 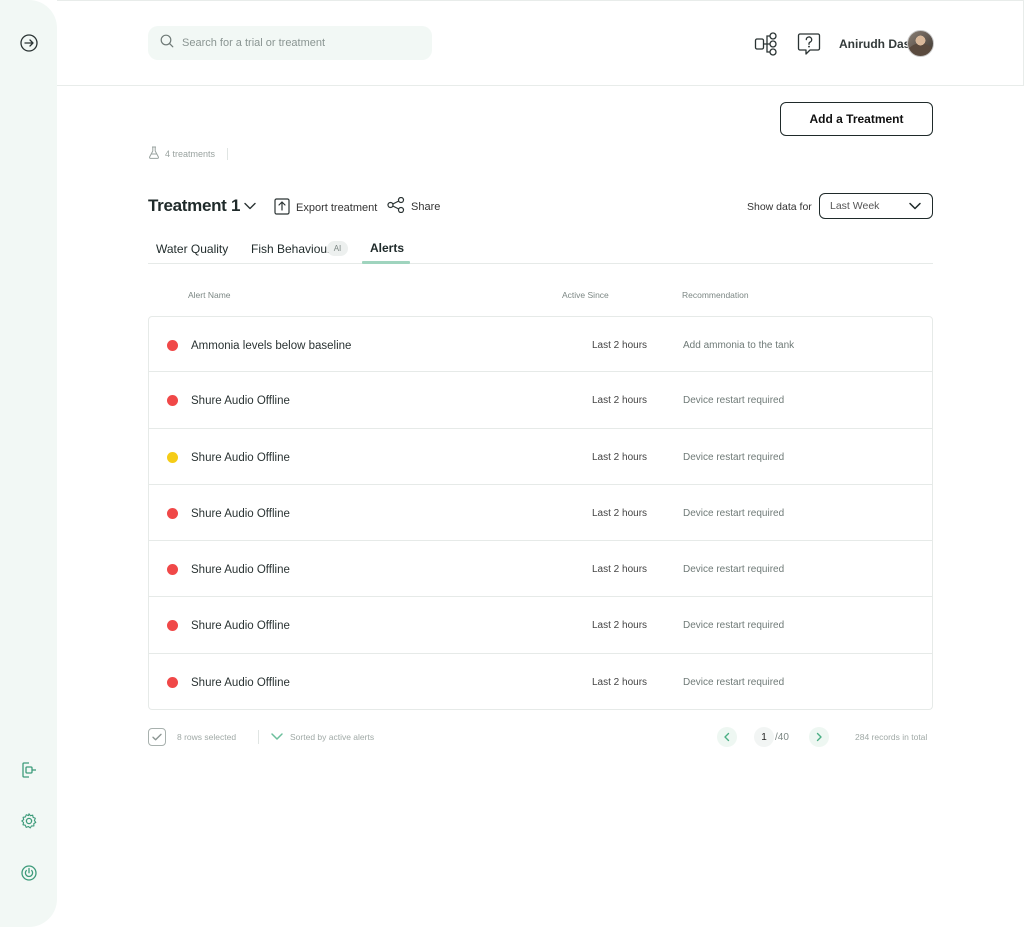 I want to click on rows-selected-label: 8 rows selected, so click(x=207, y=737).